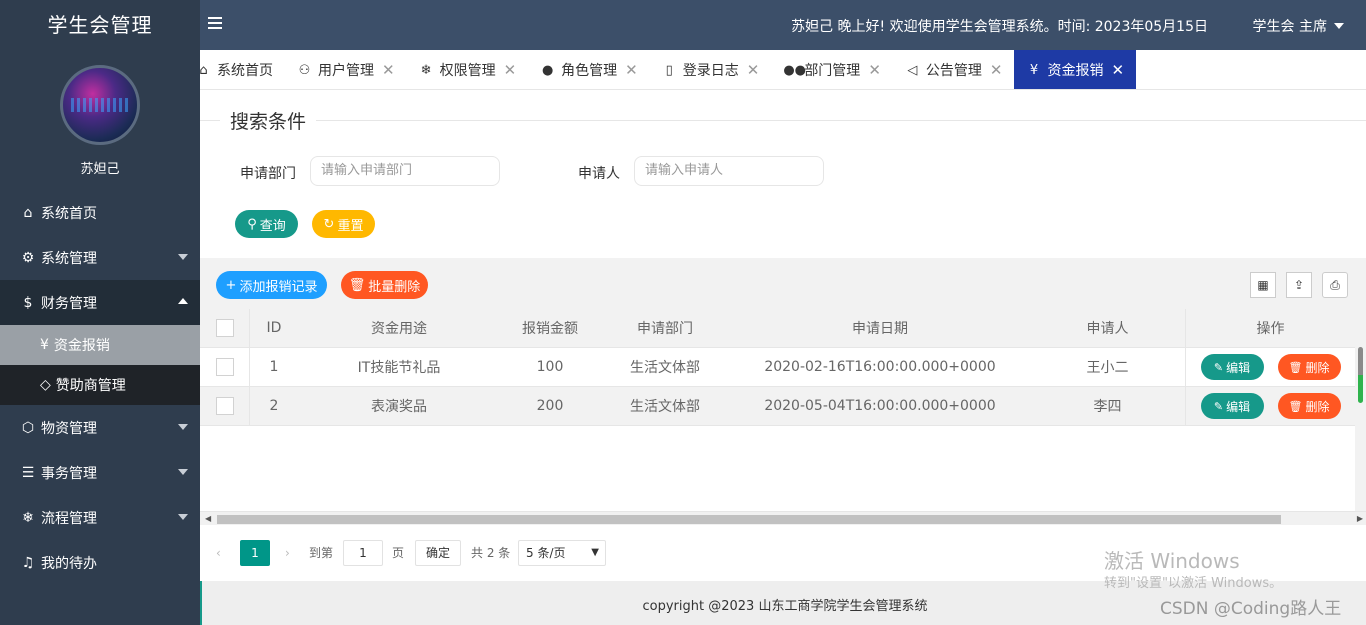 This screenshot has height=625, width=1366. Describe the element at coordinates (100, 257) in the screenshot. I see `sidebar-item-system: ⚙ 系统管理` at that location.